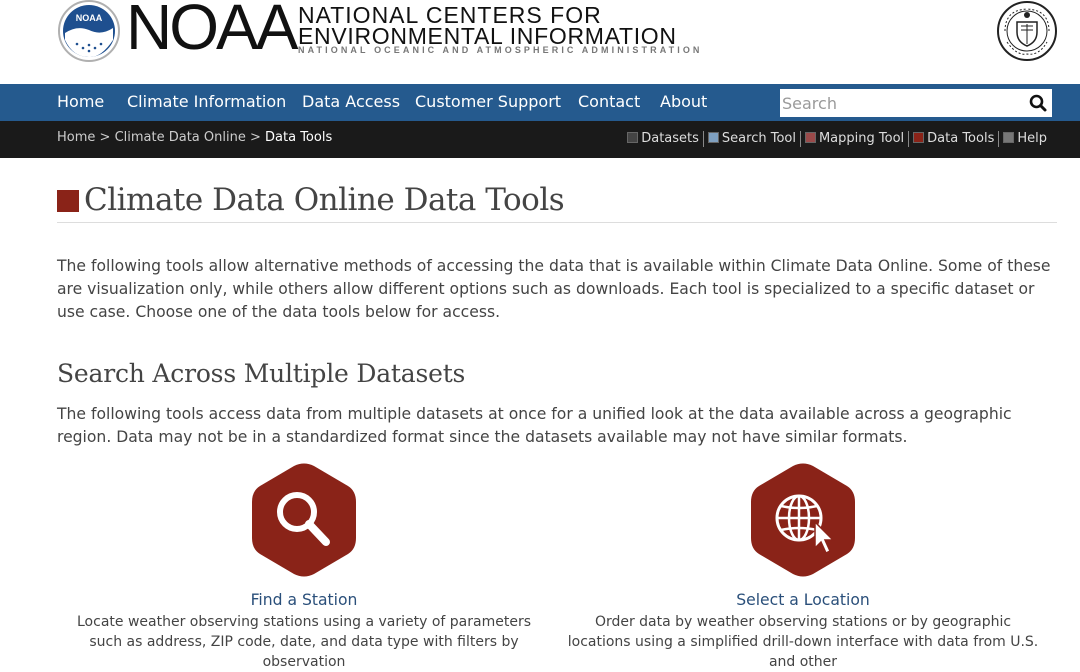 The height and width of the screenshot is (672, 1080). What do you see at coordinates (488, 102) in the screenshot?
I see `nav-item-customer-support: Customer Support` at bounding box center [488, 102].